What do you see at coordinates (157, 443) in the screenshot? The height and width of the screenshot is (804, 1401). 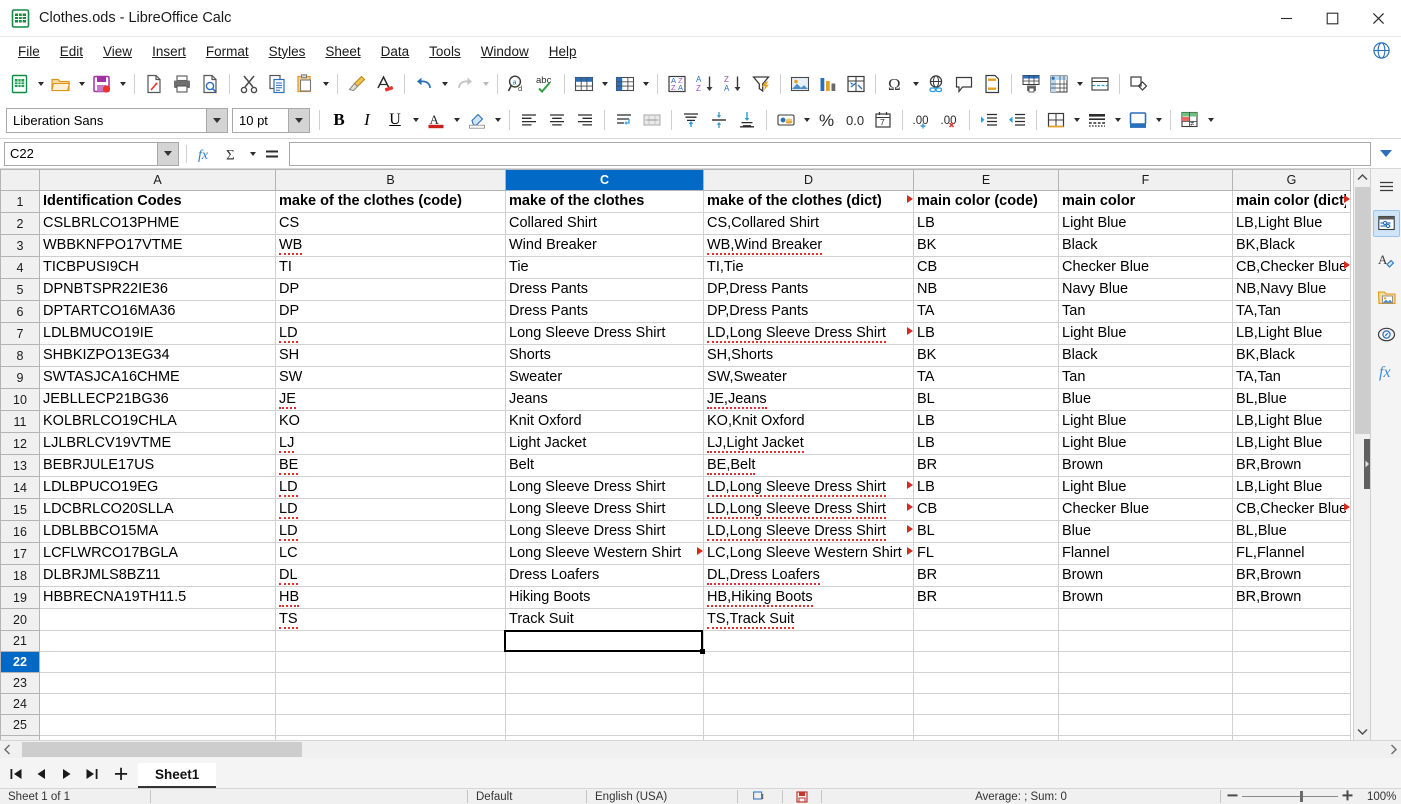 I see `cell-A12: LJLBRLCV19VTME` at bounding box center [157, 443].